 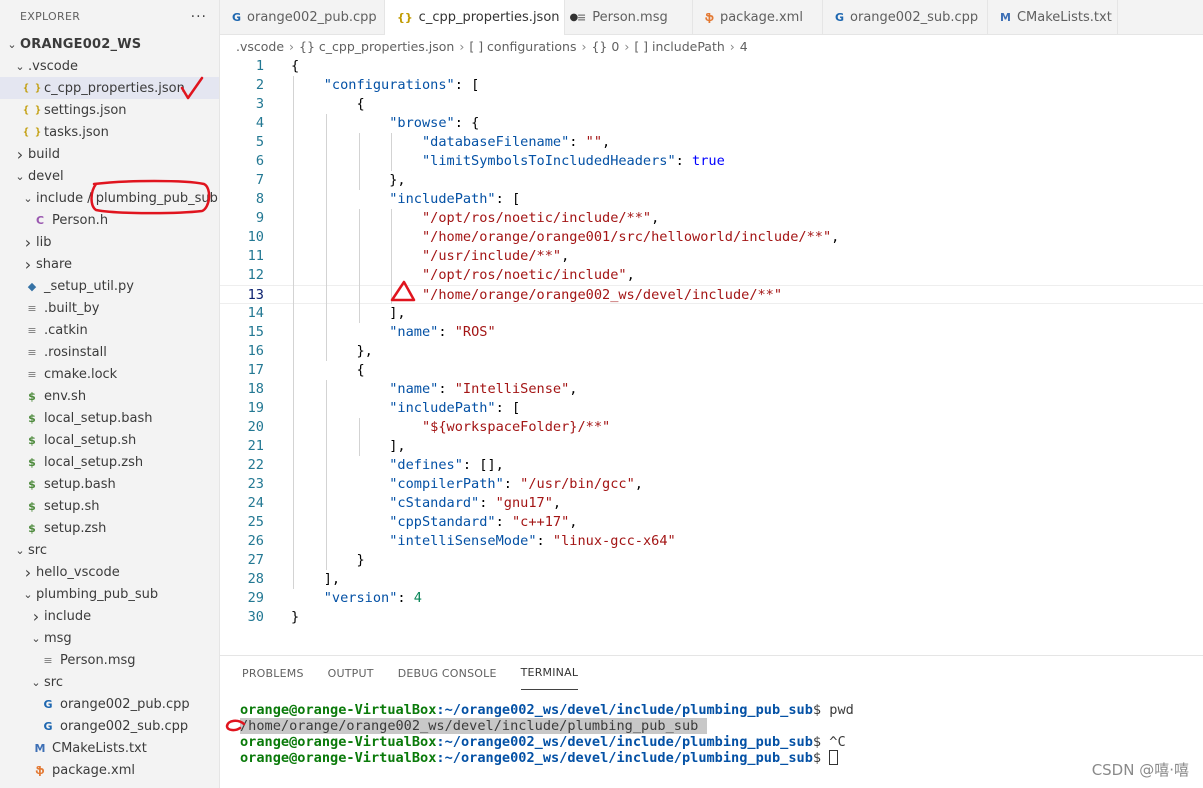 What do you see at coordinates (109, 726) in the screenshot?
I see `tree-item: Gorange002_sub.cpp` at bounding box center [109, 726].